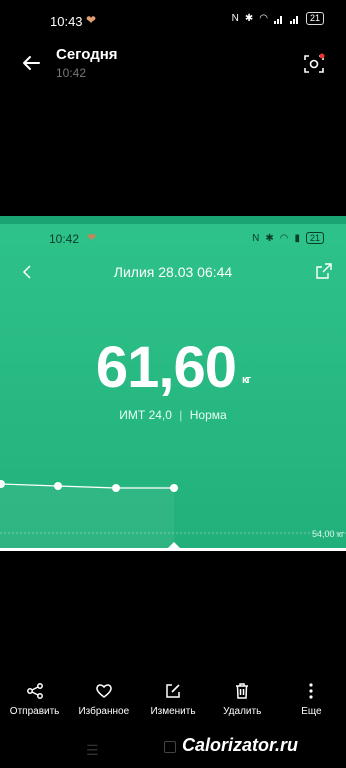 The height and width of the screenshot is (768, 346). Describe the element at coordinates (173, 711) in the screenshot. I see `edit-label: Изменить` at that location.